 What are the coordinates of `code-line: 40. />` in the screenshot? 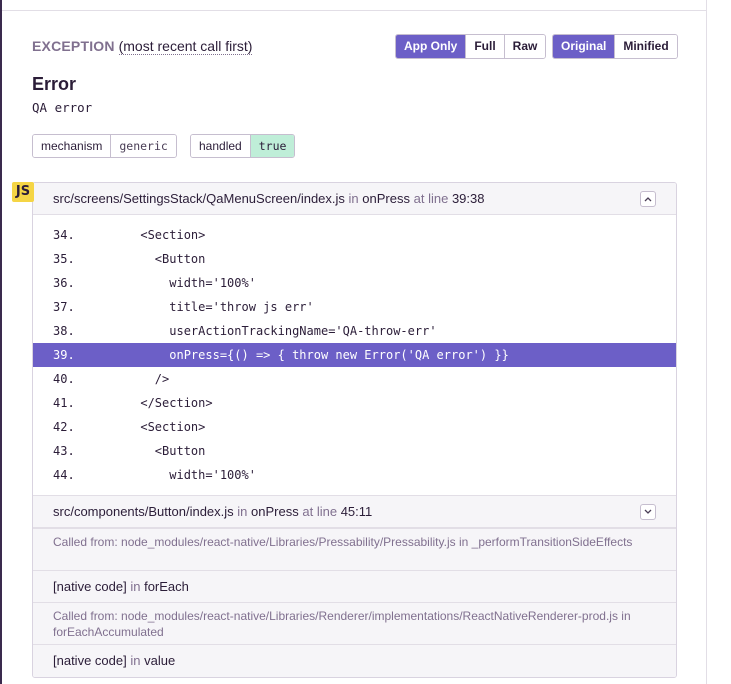 It's located at (354, 379).